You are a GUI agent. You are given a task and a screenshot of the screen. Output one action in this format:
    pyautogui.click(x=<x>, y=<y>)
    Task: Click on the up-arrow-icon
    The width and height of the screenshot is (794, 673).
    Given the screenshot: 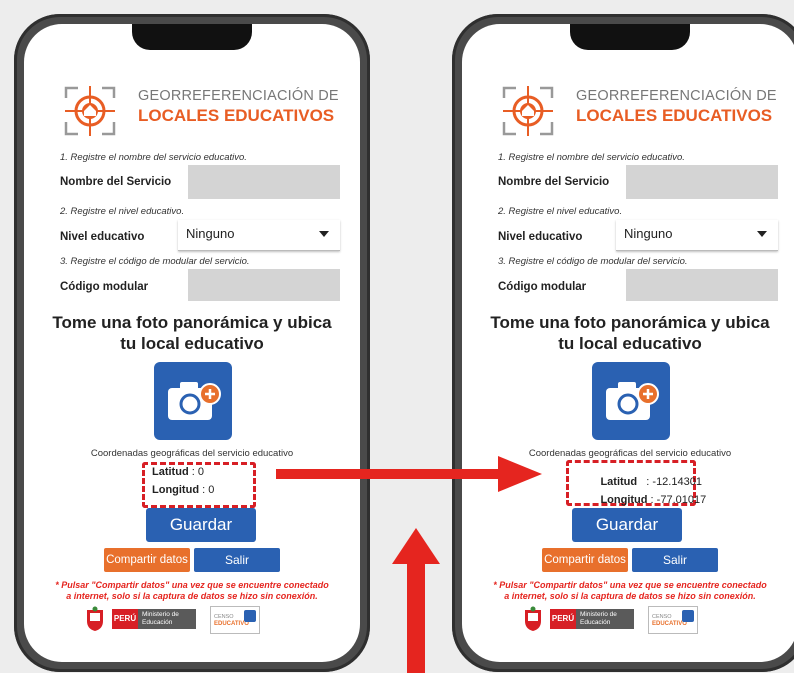 What is the action you would take?
    pyautogui.click(x=416, y=600)
    